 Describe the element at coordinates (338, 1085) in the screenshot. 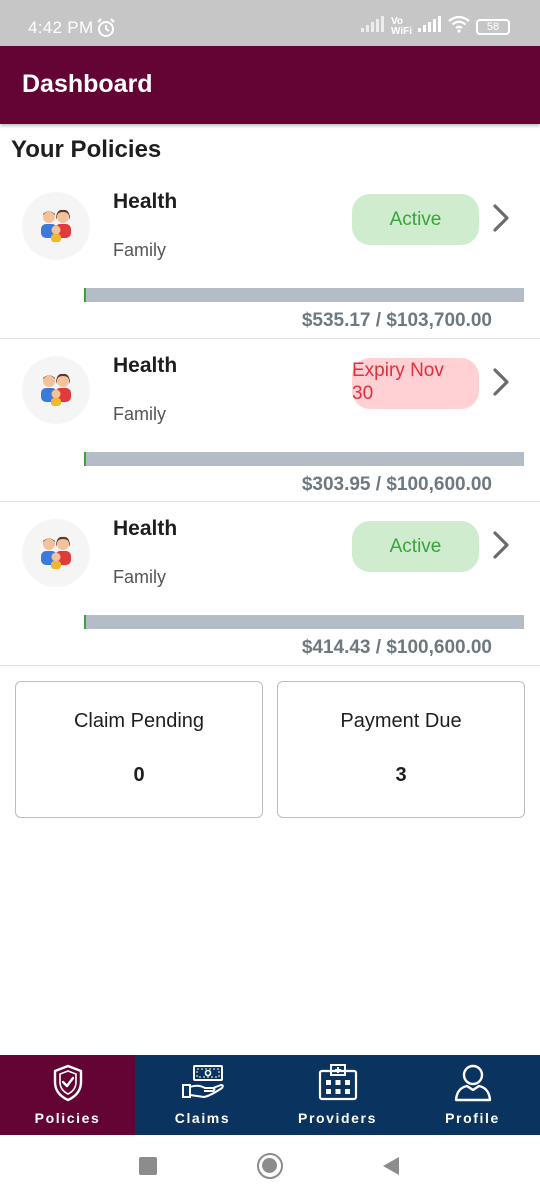

I see `hospital-icon` at that location.